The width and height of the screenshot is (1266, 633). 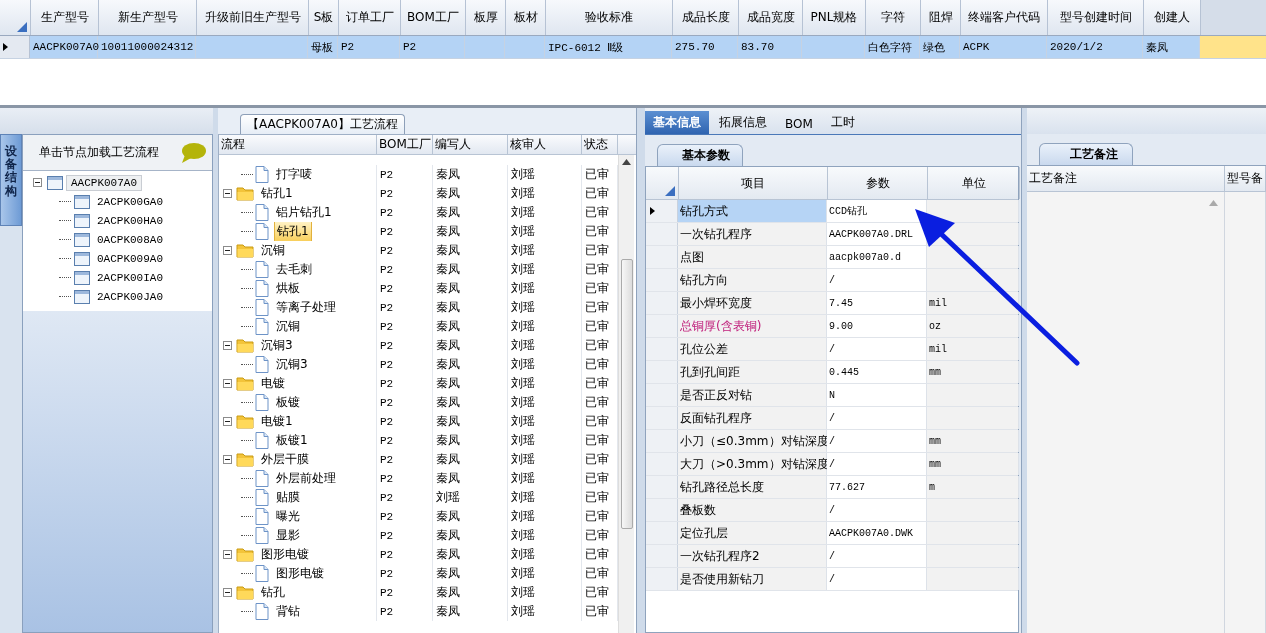 What do you see at coordinates (771, 17) in the screenshot?
I see `column-header: 成品宽度` at bounding box center [771, 17].